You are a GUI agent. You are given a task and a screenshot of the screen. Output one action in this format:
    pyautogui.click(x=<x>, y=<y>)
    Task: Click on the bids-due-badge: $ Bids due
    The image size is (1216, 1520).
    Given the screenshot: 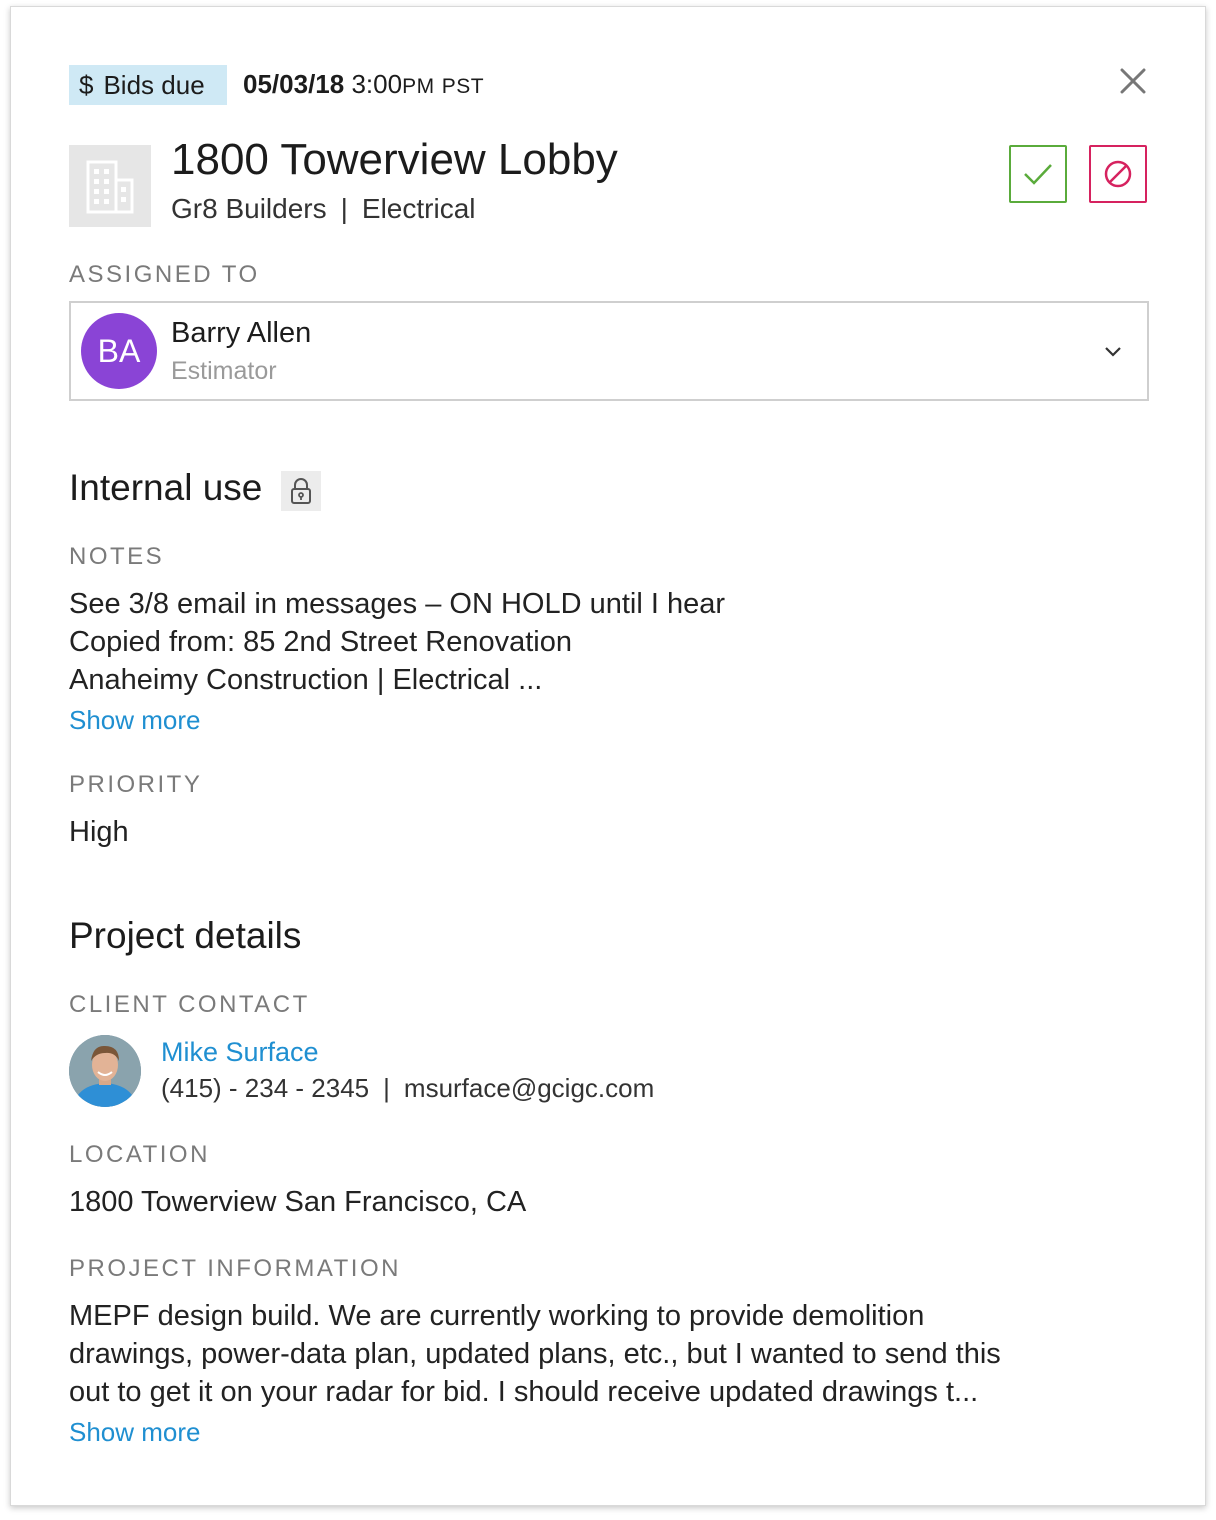 What is the action you would take?
    pyautogui.click(x=148, y=85)
    